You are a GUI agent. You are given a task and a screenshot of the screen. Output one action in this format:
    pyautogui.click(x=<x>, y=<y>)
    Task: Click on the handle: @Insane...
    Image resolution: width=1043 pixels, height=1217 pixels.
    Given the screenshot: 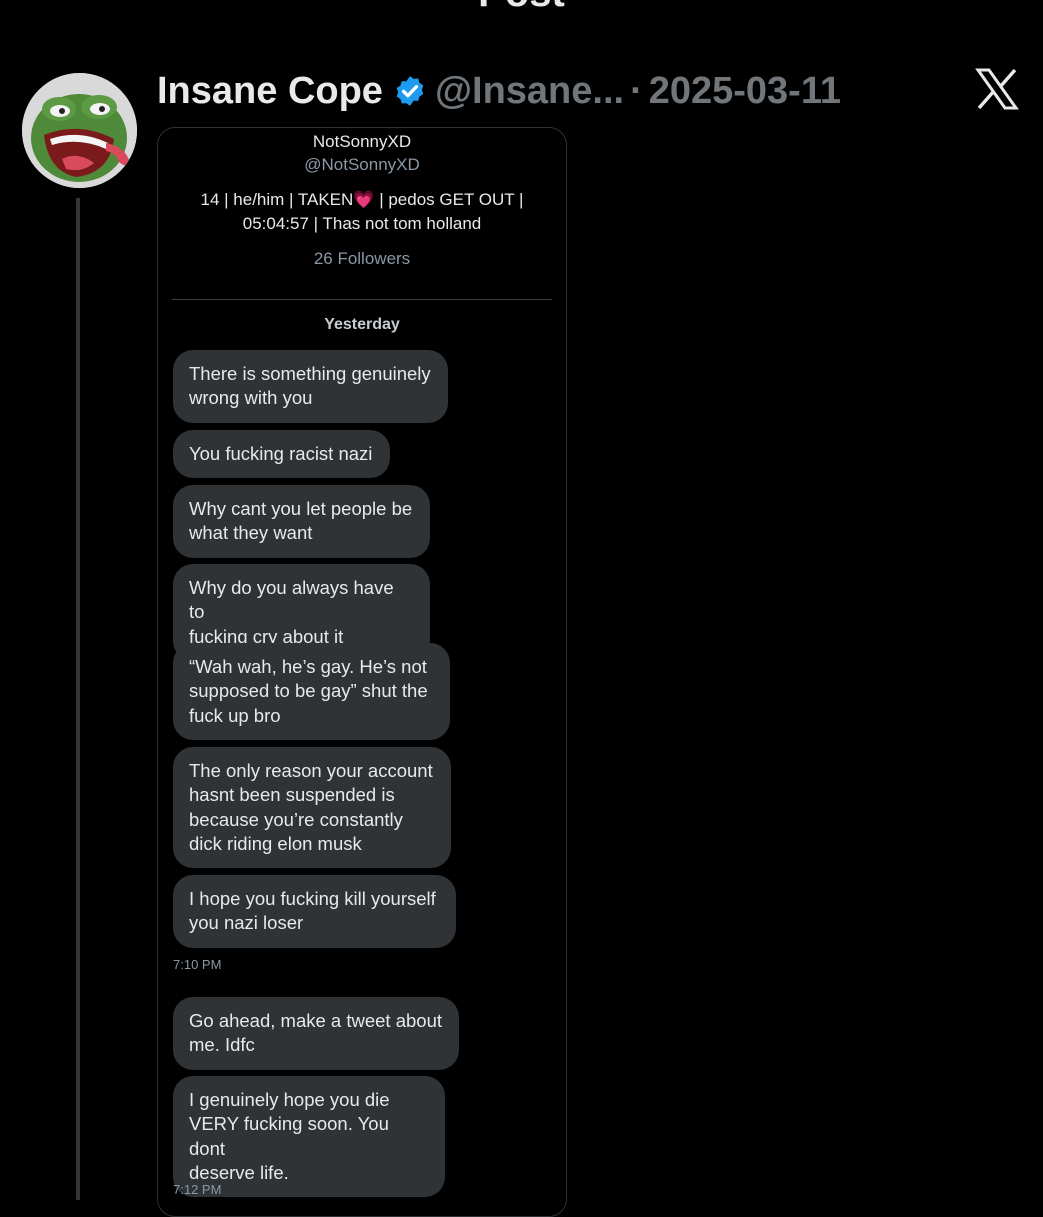 What is the action you would take?
    pyautogui.click(x=529, y=91)
    